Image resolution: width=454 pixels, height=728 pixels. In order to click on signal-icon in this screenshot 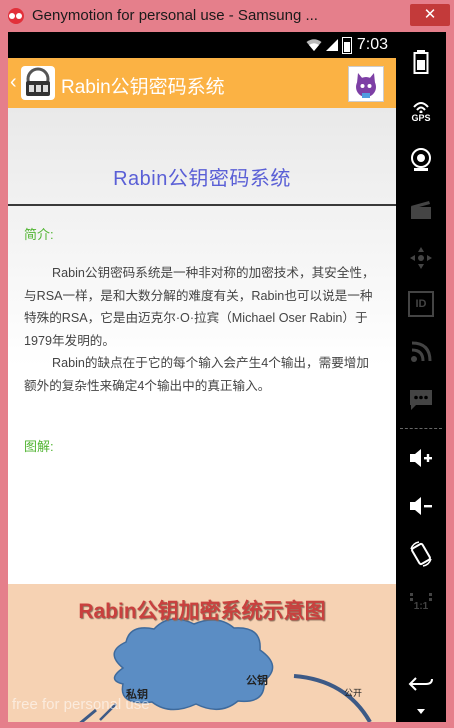, I will do `click(332, 45)`.